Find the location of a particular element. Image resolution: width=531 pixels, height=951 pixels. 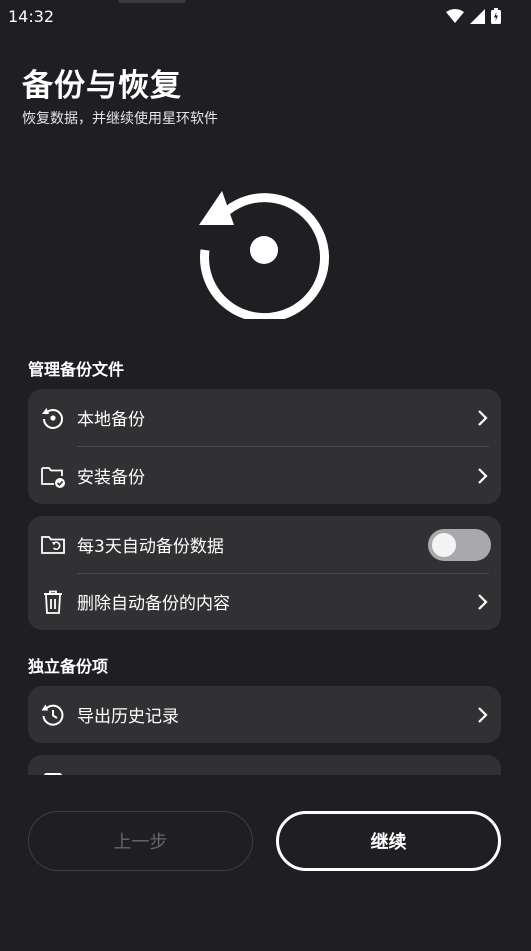

toggle-knob is located at coordinates (444, 545).